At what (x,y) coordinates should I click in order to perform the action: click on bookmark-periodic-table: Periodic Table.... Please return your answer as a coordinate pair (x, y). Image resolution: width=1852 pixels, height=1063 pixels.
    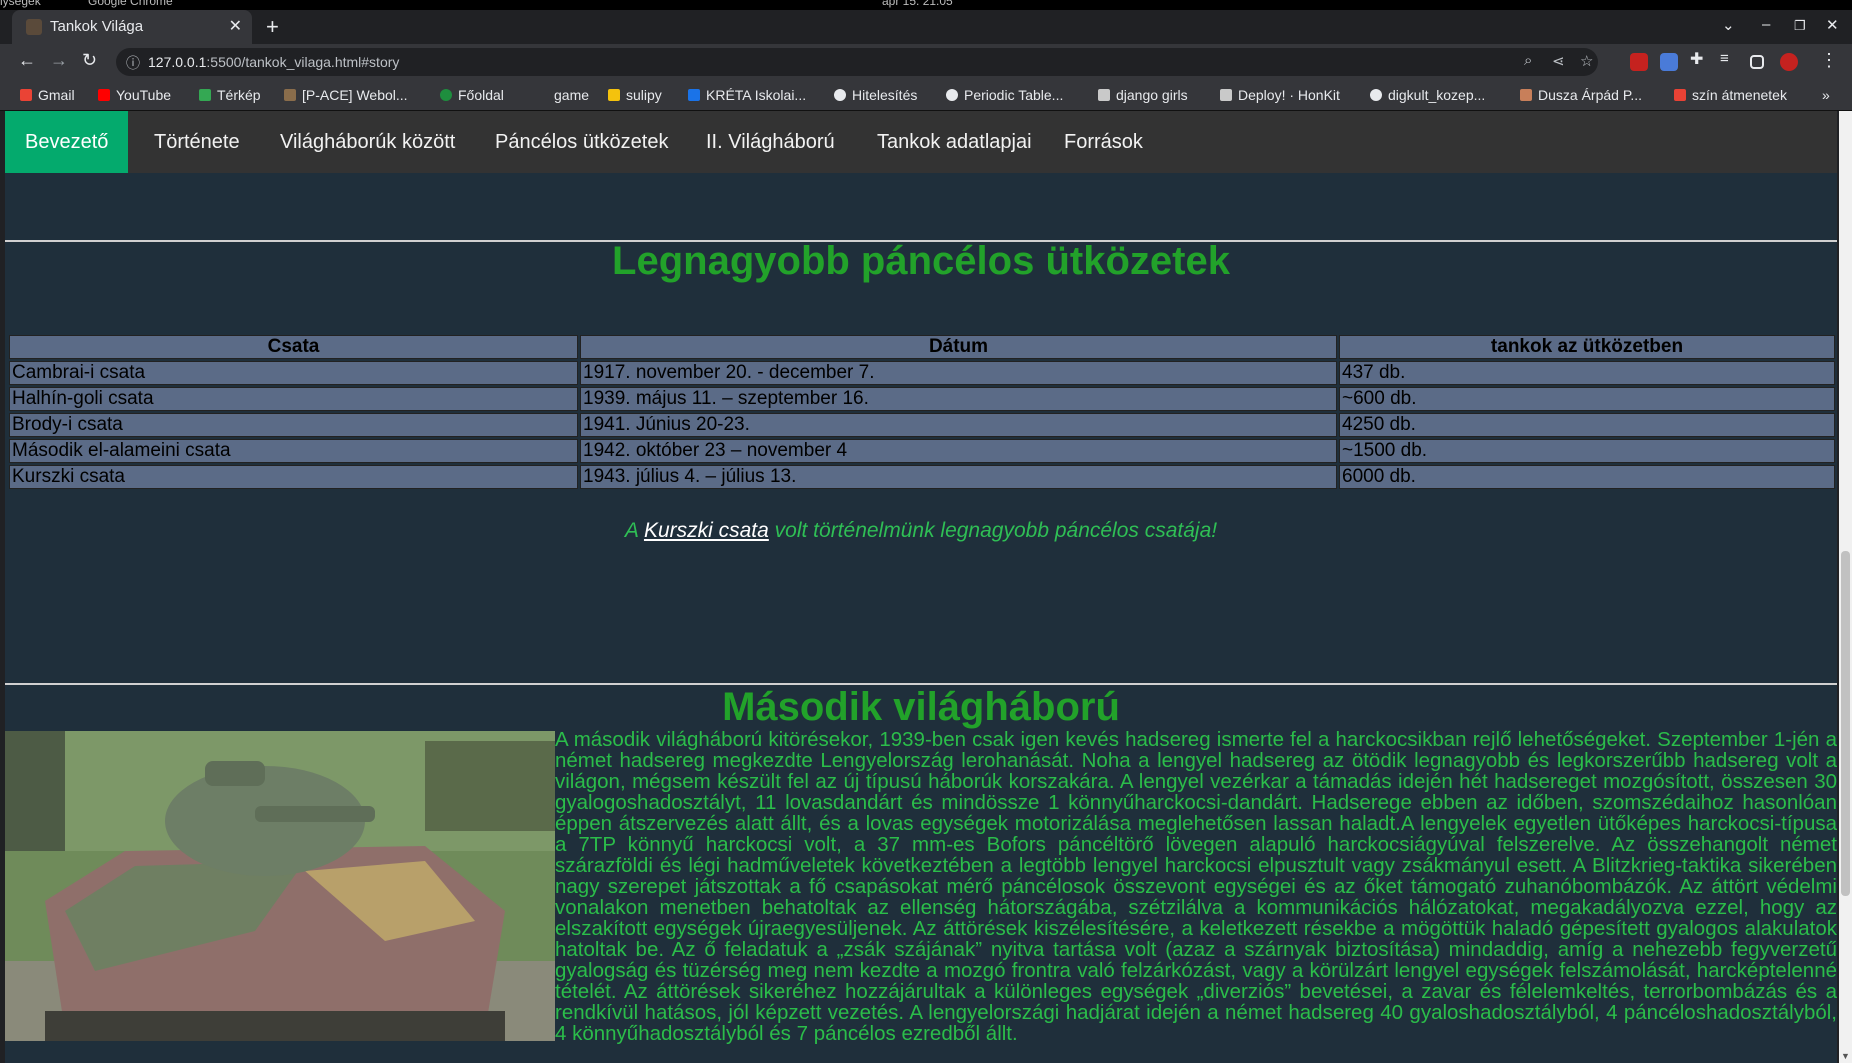
    Looking at the image, I should click on (1004, 95).